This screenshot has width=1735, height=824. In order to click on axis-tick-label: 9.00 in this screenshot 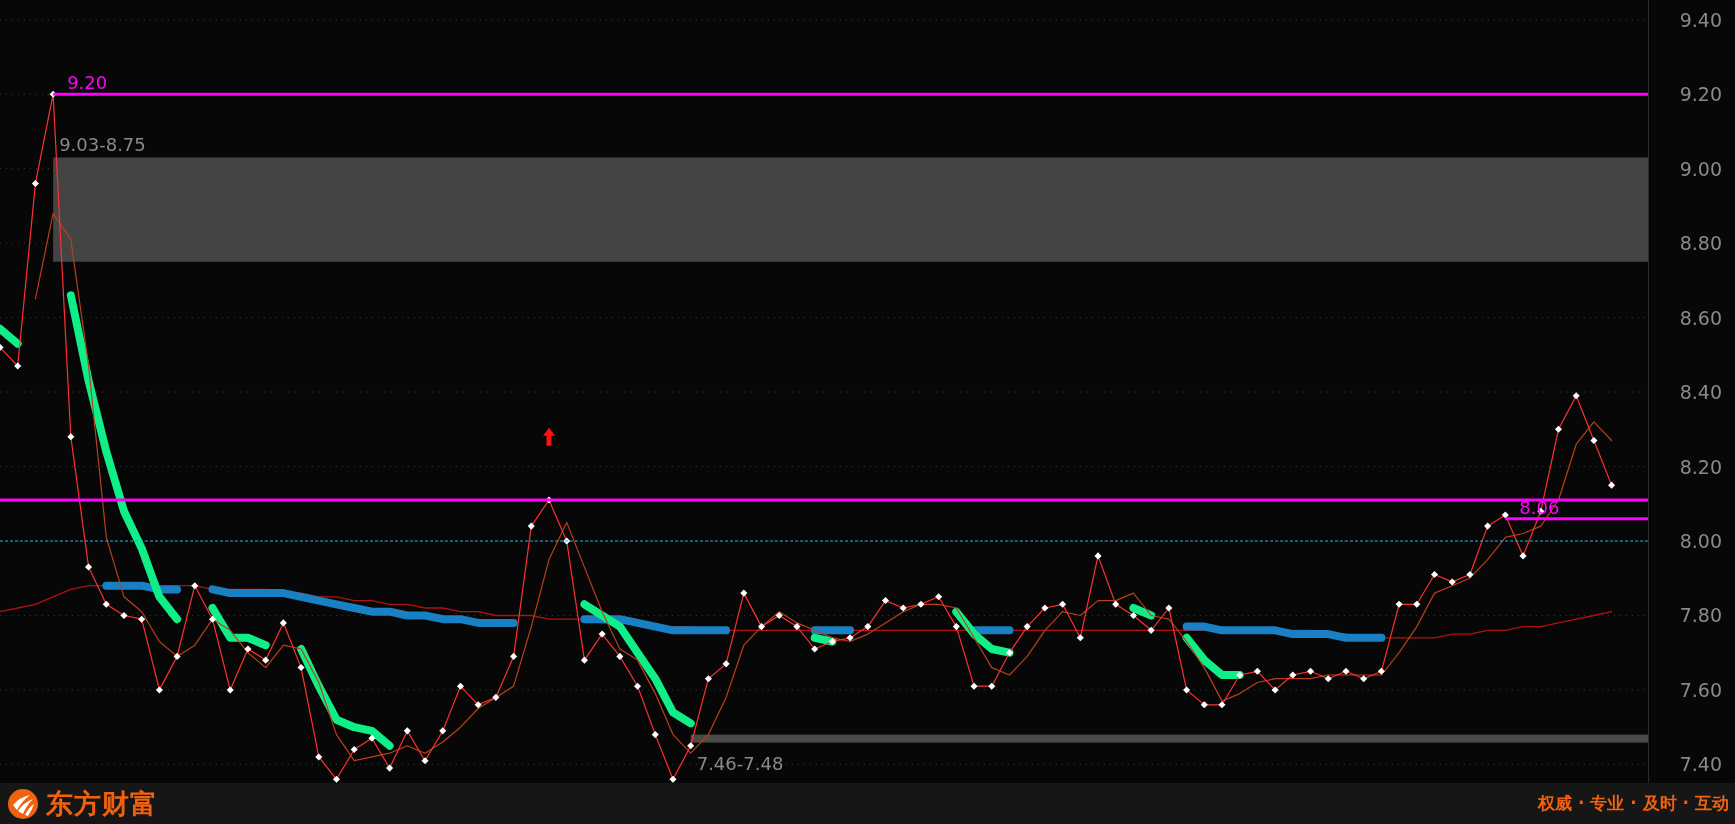, I will do `click(1700, 168)`.